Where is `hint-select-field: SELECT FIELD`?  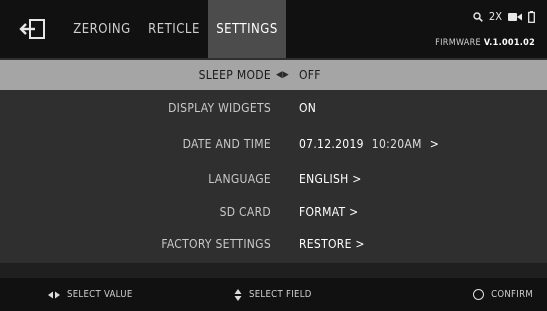 hint-select-field: SELECT FIELD is located at coordinates (273, 294).